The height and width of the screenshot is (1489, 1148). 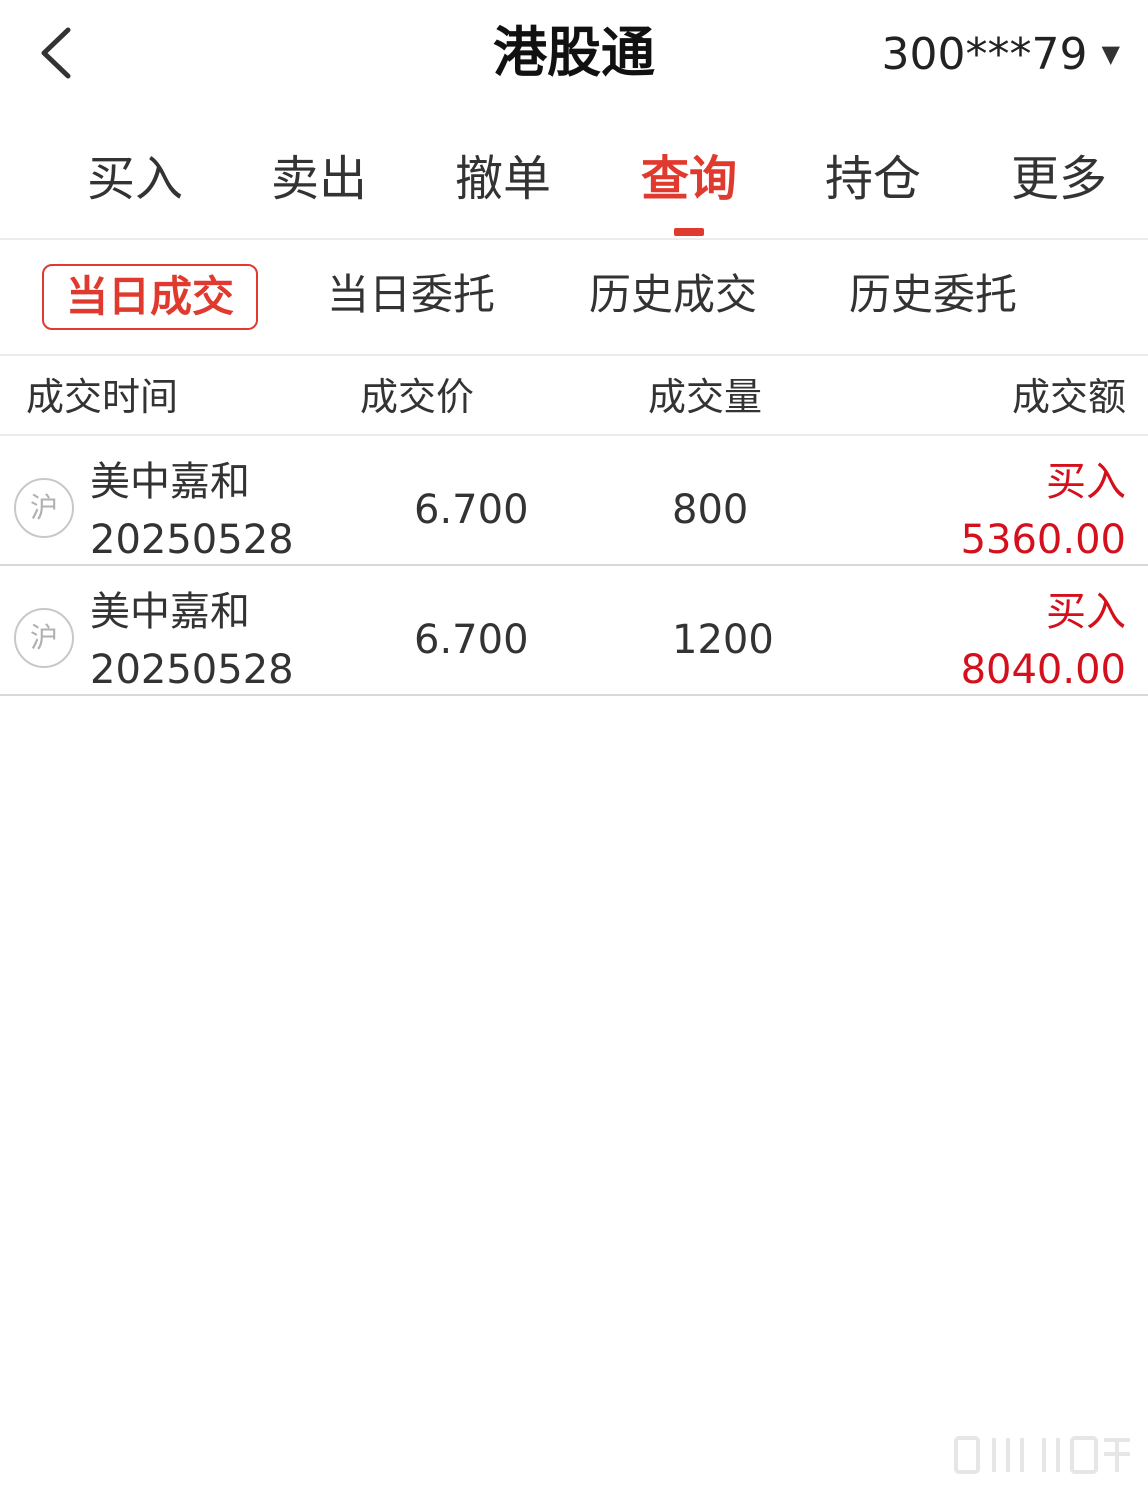 What do you see at coordinates (417, 397) in the screenshot?
I see `col-header-price: 成交价` at bounding box center [417, 397].